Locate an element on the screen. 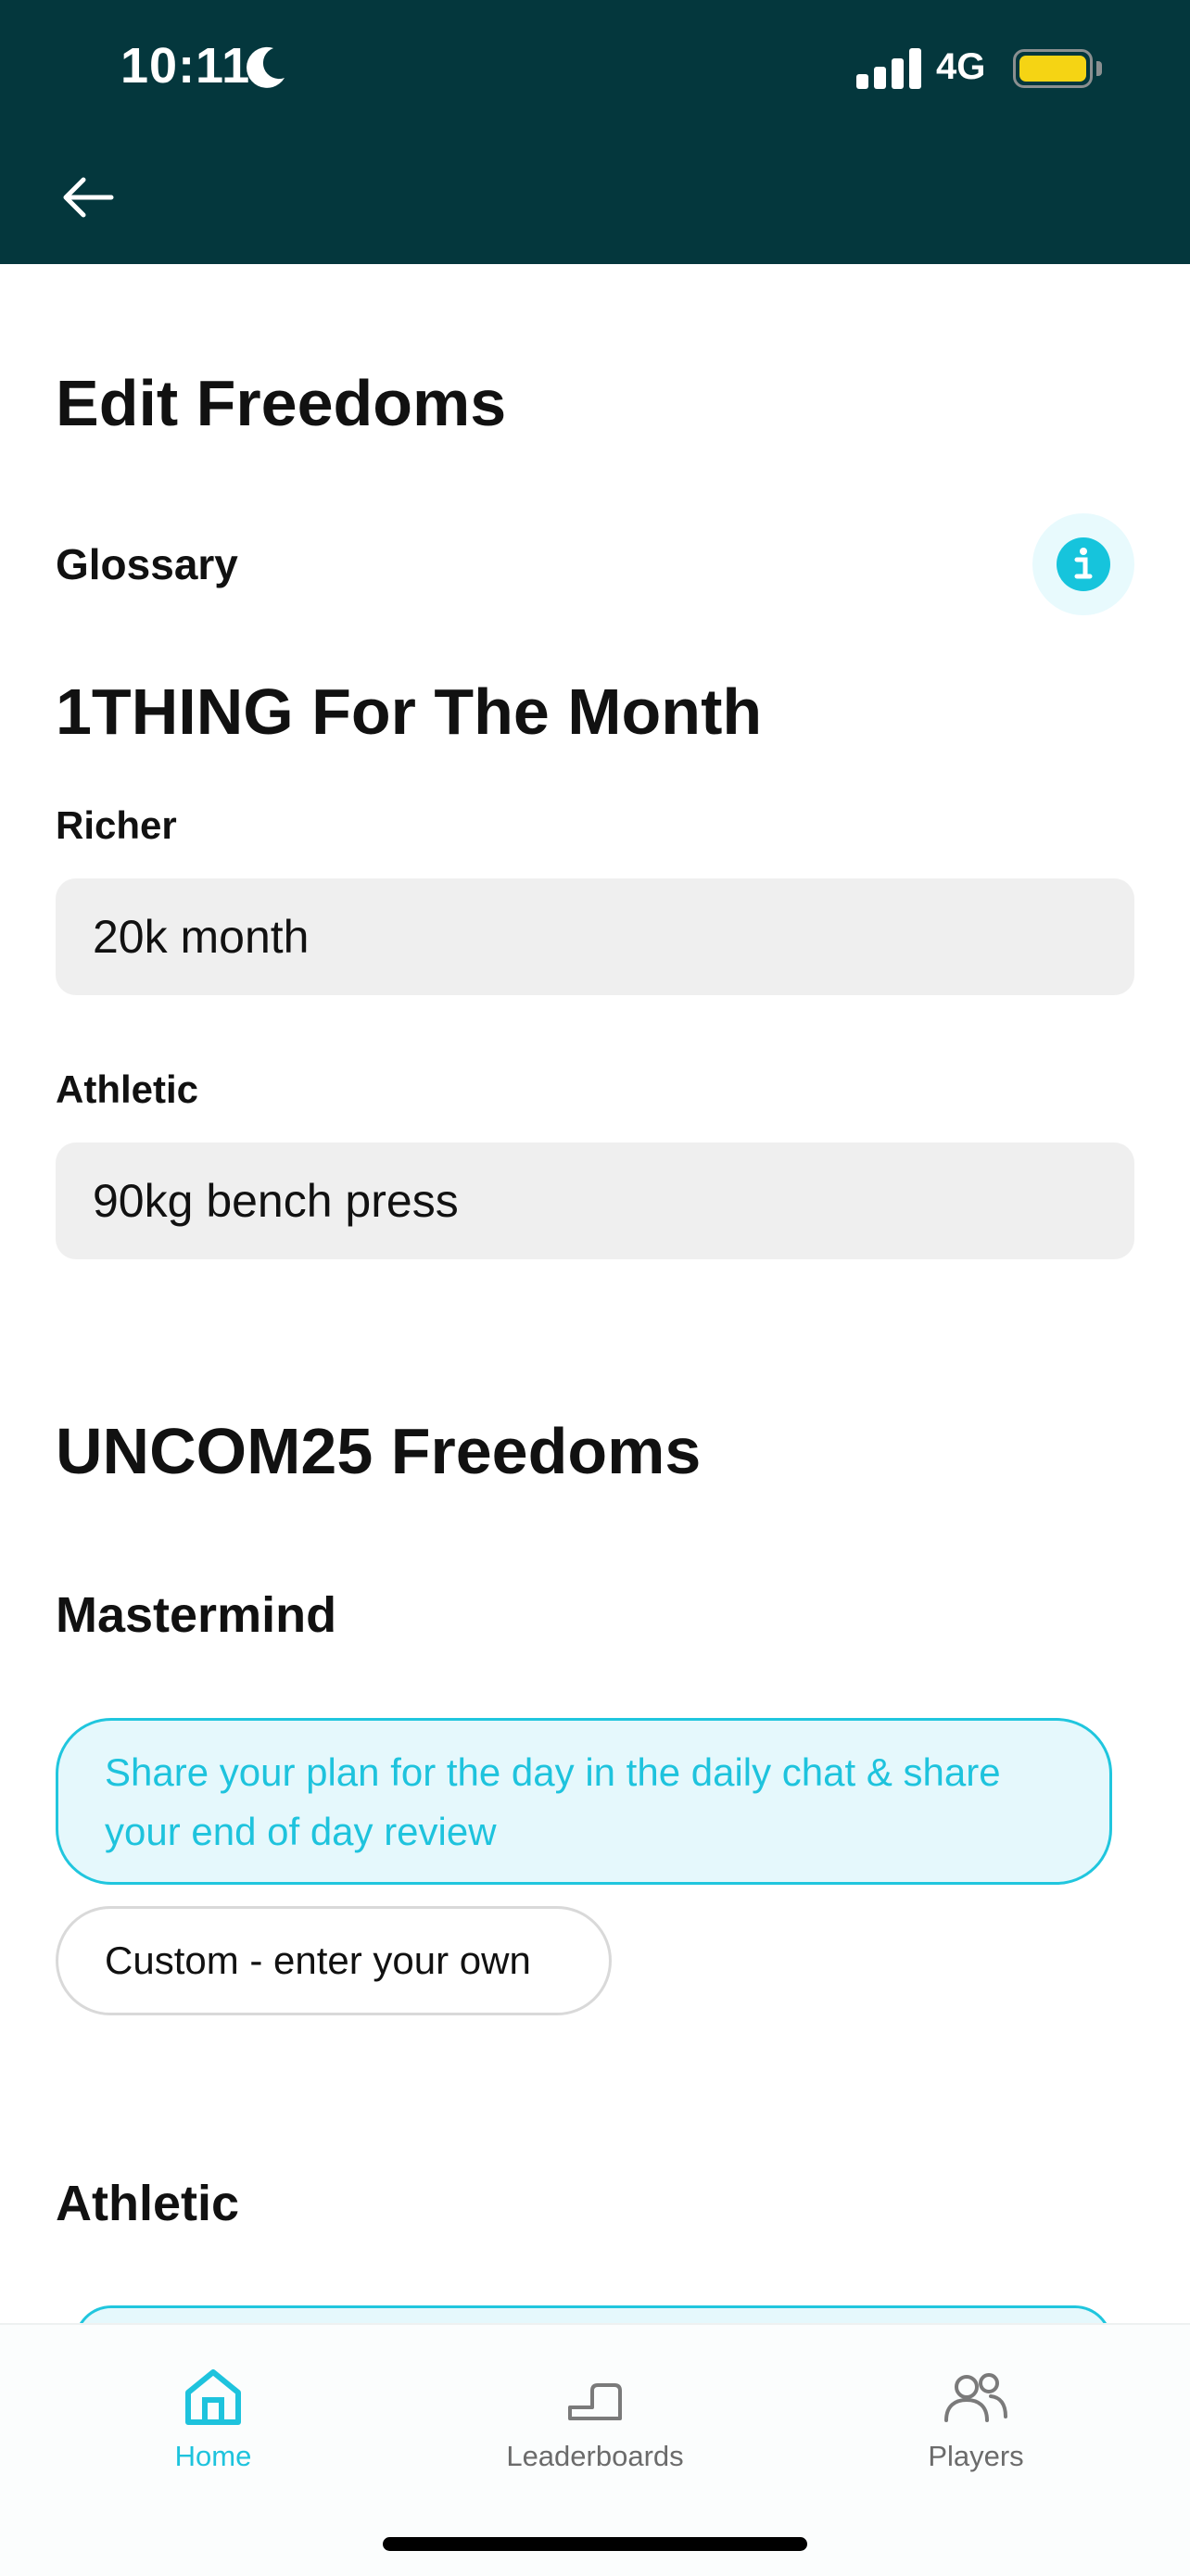 The image size is (1190, 2576). battery-tip is located at coordinates (1099, 68).